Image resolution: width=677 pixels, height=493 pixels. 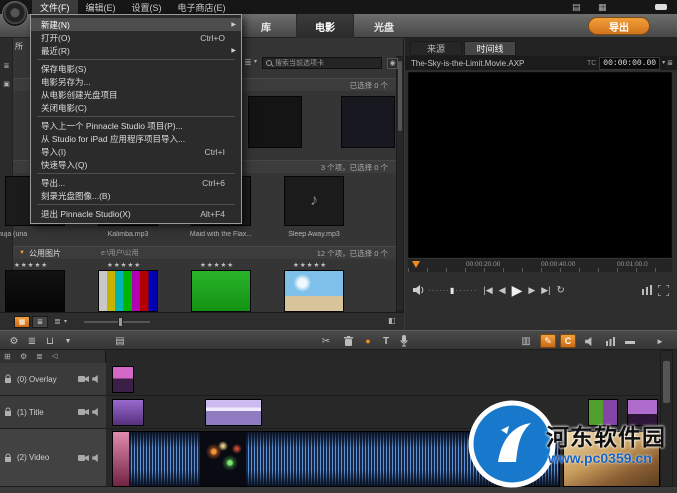 What do you see at coordinates (136, 107) in the screenshot?
I see `menu-item-close-movie: 关闭电影(C)` at bounding box center [136, 107].